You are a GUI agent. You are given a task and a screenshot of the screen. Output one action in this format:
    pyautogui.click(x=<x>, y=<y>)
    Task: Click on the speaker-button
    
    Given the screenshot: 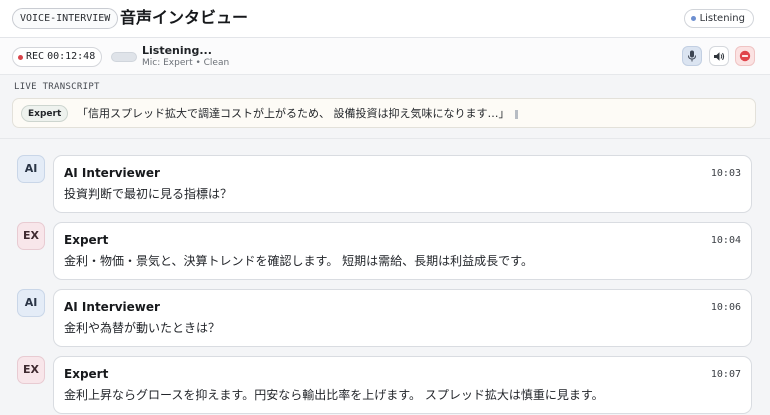 What is the action you would take?
    pyautogui.click(x=719, y=56)
    